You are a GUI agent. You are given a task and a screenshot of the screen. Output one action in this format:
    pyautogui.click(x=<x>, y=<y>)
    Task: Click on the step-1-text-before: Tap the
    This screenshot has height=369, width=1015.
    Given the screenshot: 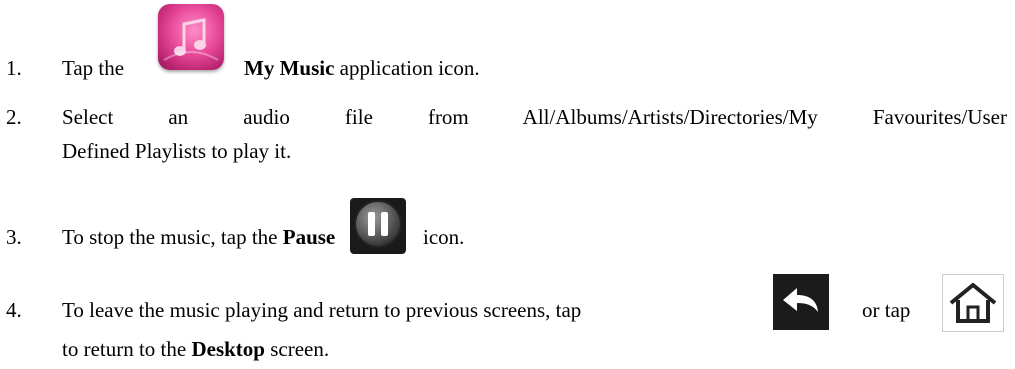 What is the action you would take?
    pyautogui.click(x=93, y=68)
    